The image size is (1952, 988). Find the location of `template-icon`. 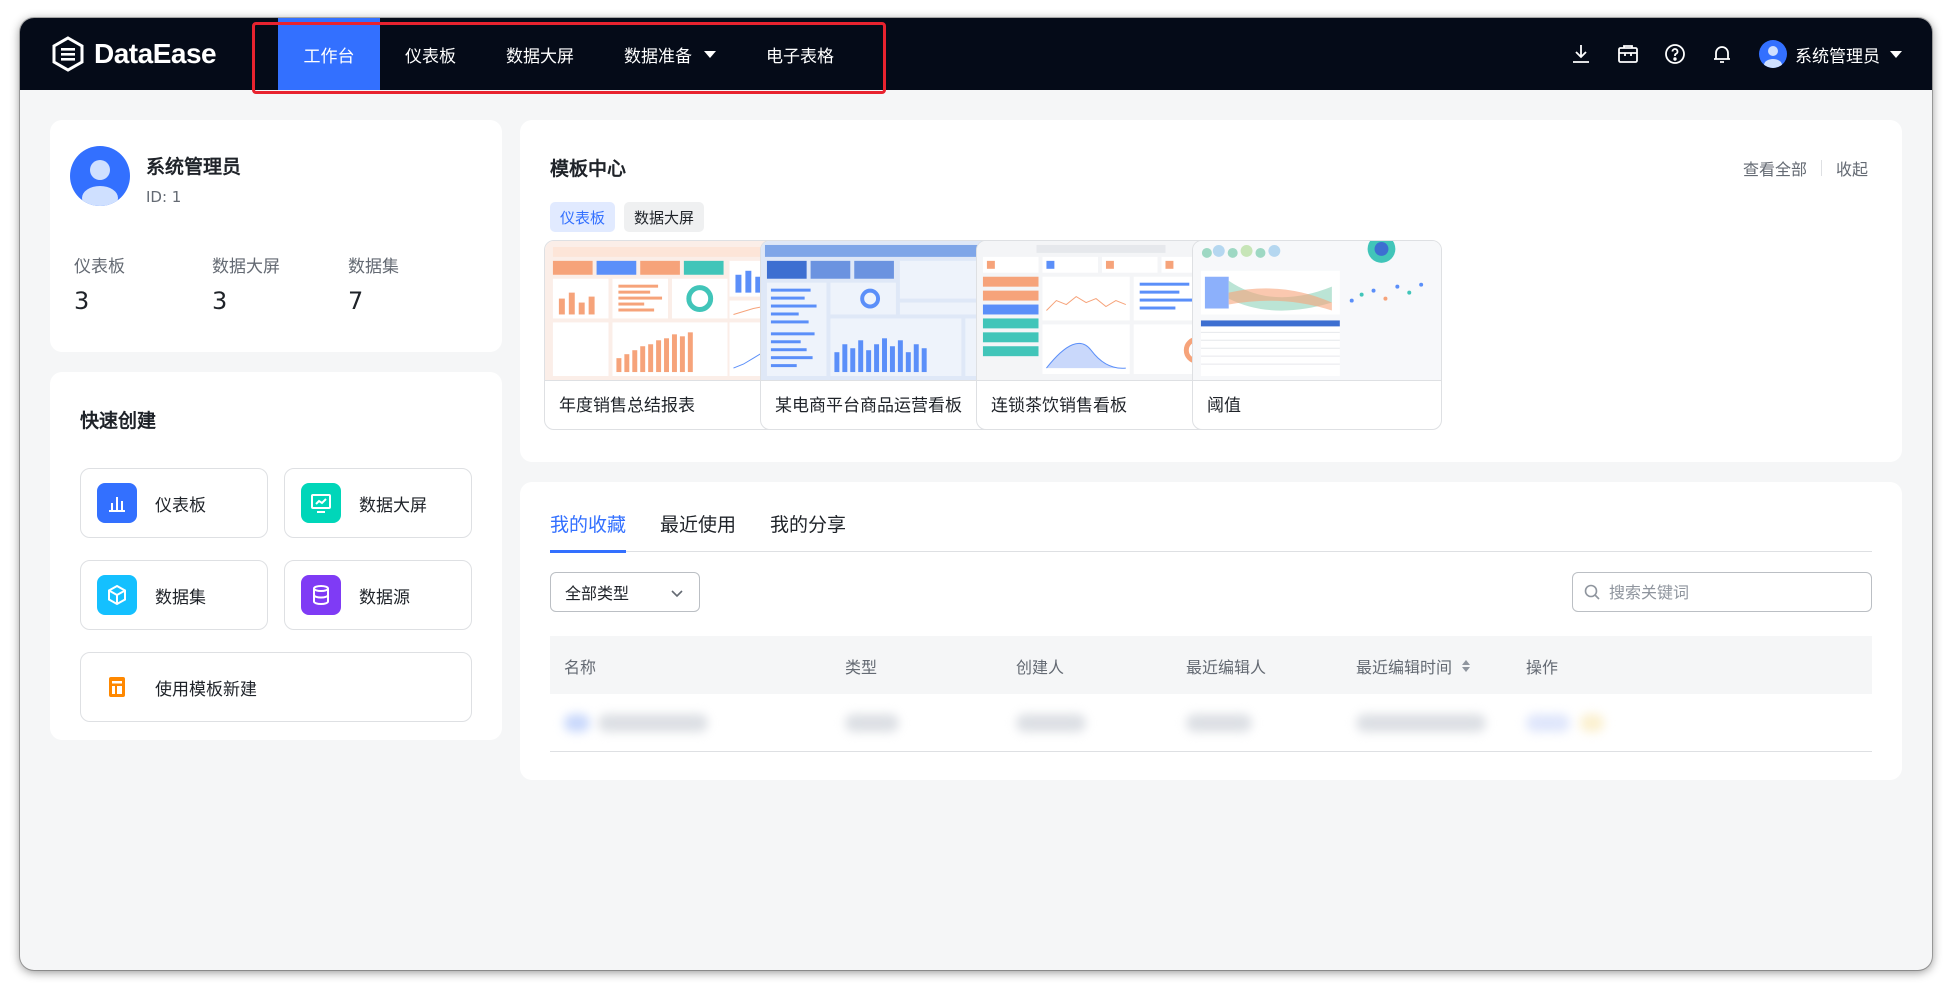

template-icon is located at coordinates (117, 687).